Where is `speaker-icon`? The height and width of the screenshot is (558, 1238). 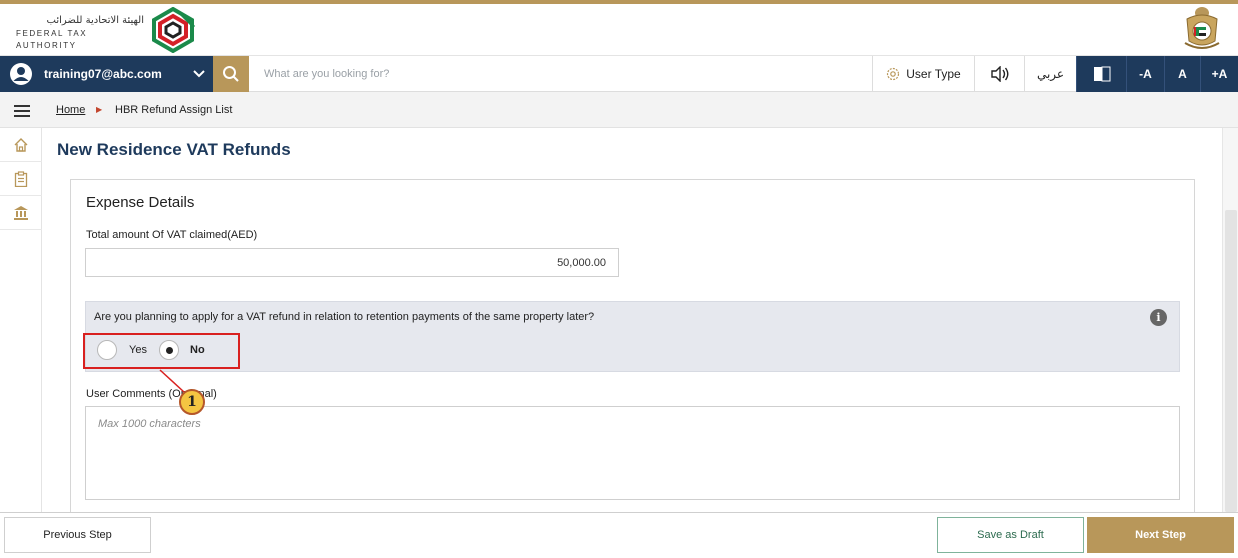 speaker-icon is located at coordinates (999, 74).